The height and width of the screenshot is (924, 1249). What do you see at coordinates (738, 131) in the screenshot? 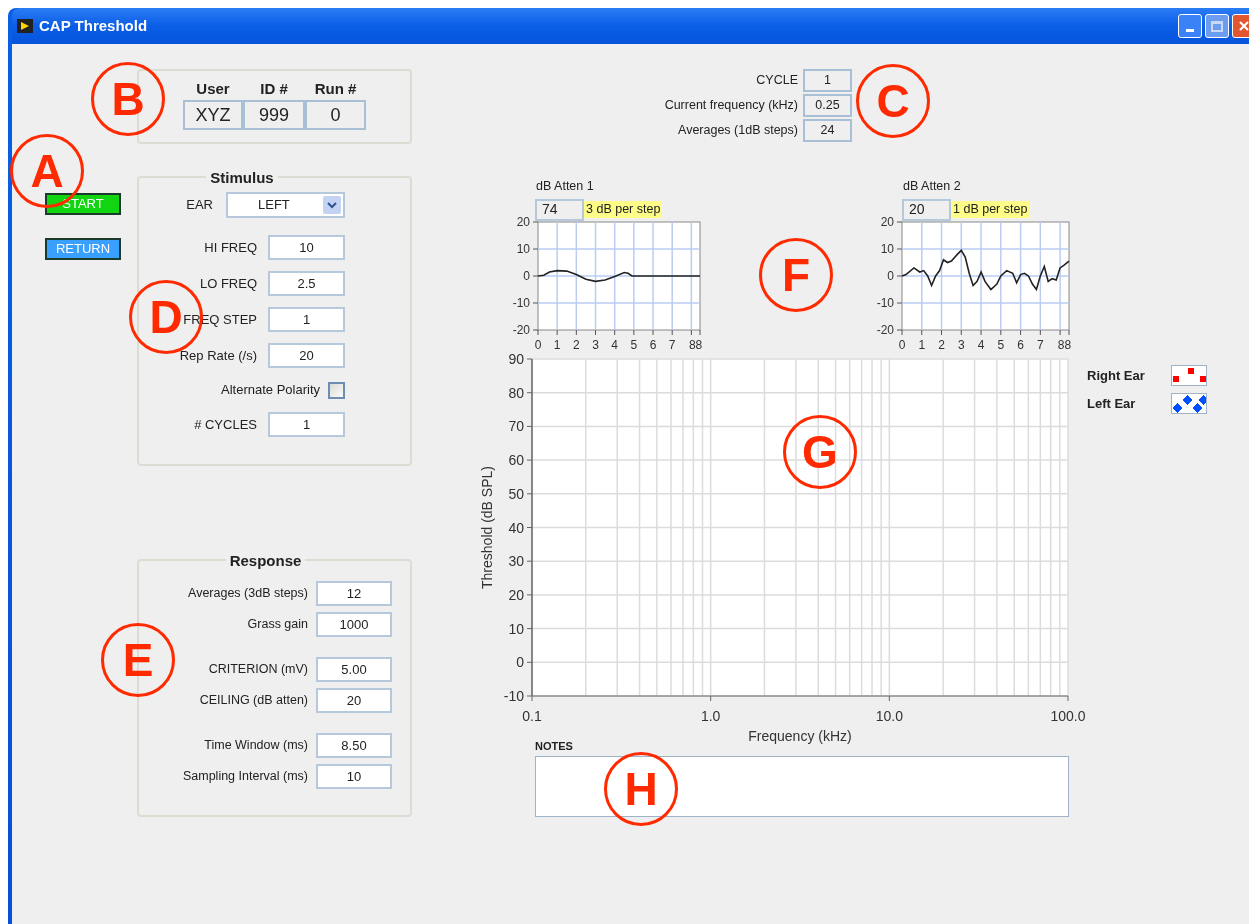
I see `field-label: Averages (1dB steps)` at bounding box center [738, 131].